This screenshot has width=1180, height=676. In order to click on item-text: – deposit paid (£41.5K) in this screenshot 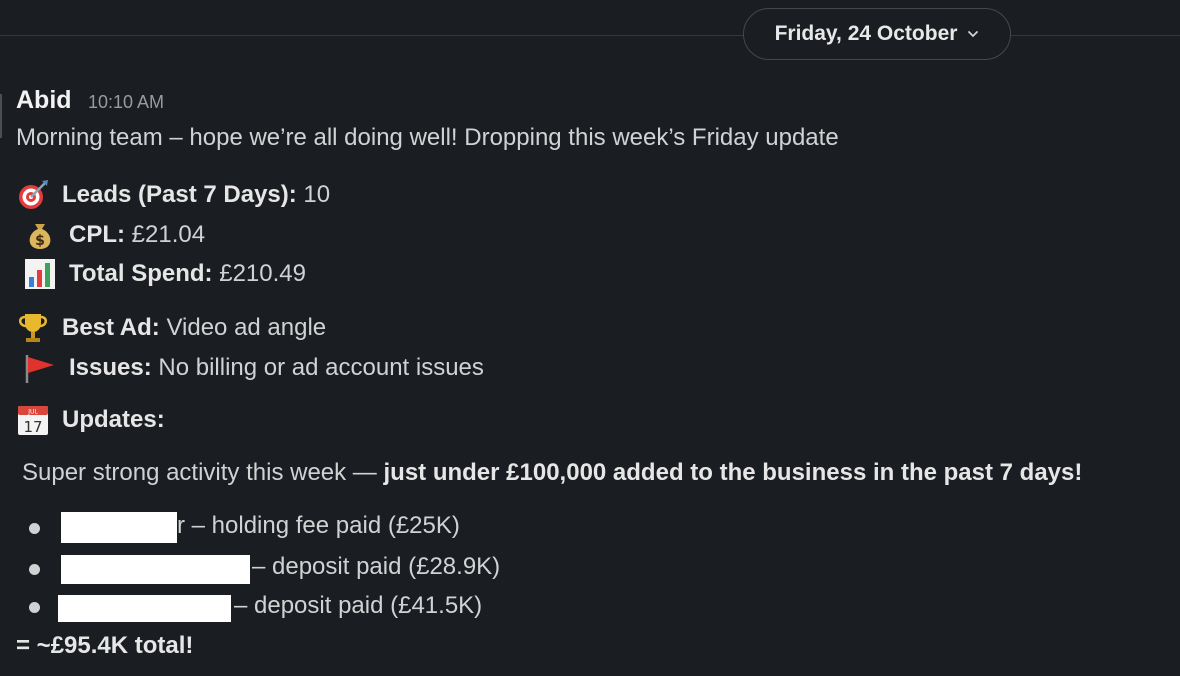, I will do `click(358, 605)`.